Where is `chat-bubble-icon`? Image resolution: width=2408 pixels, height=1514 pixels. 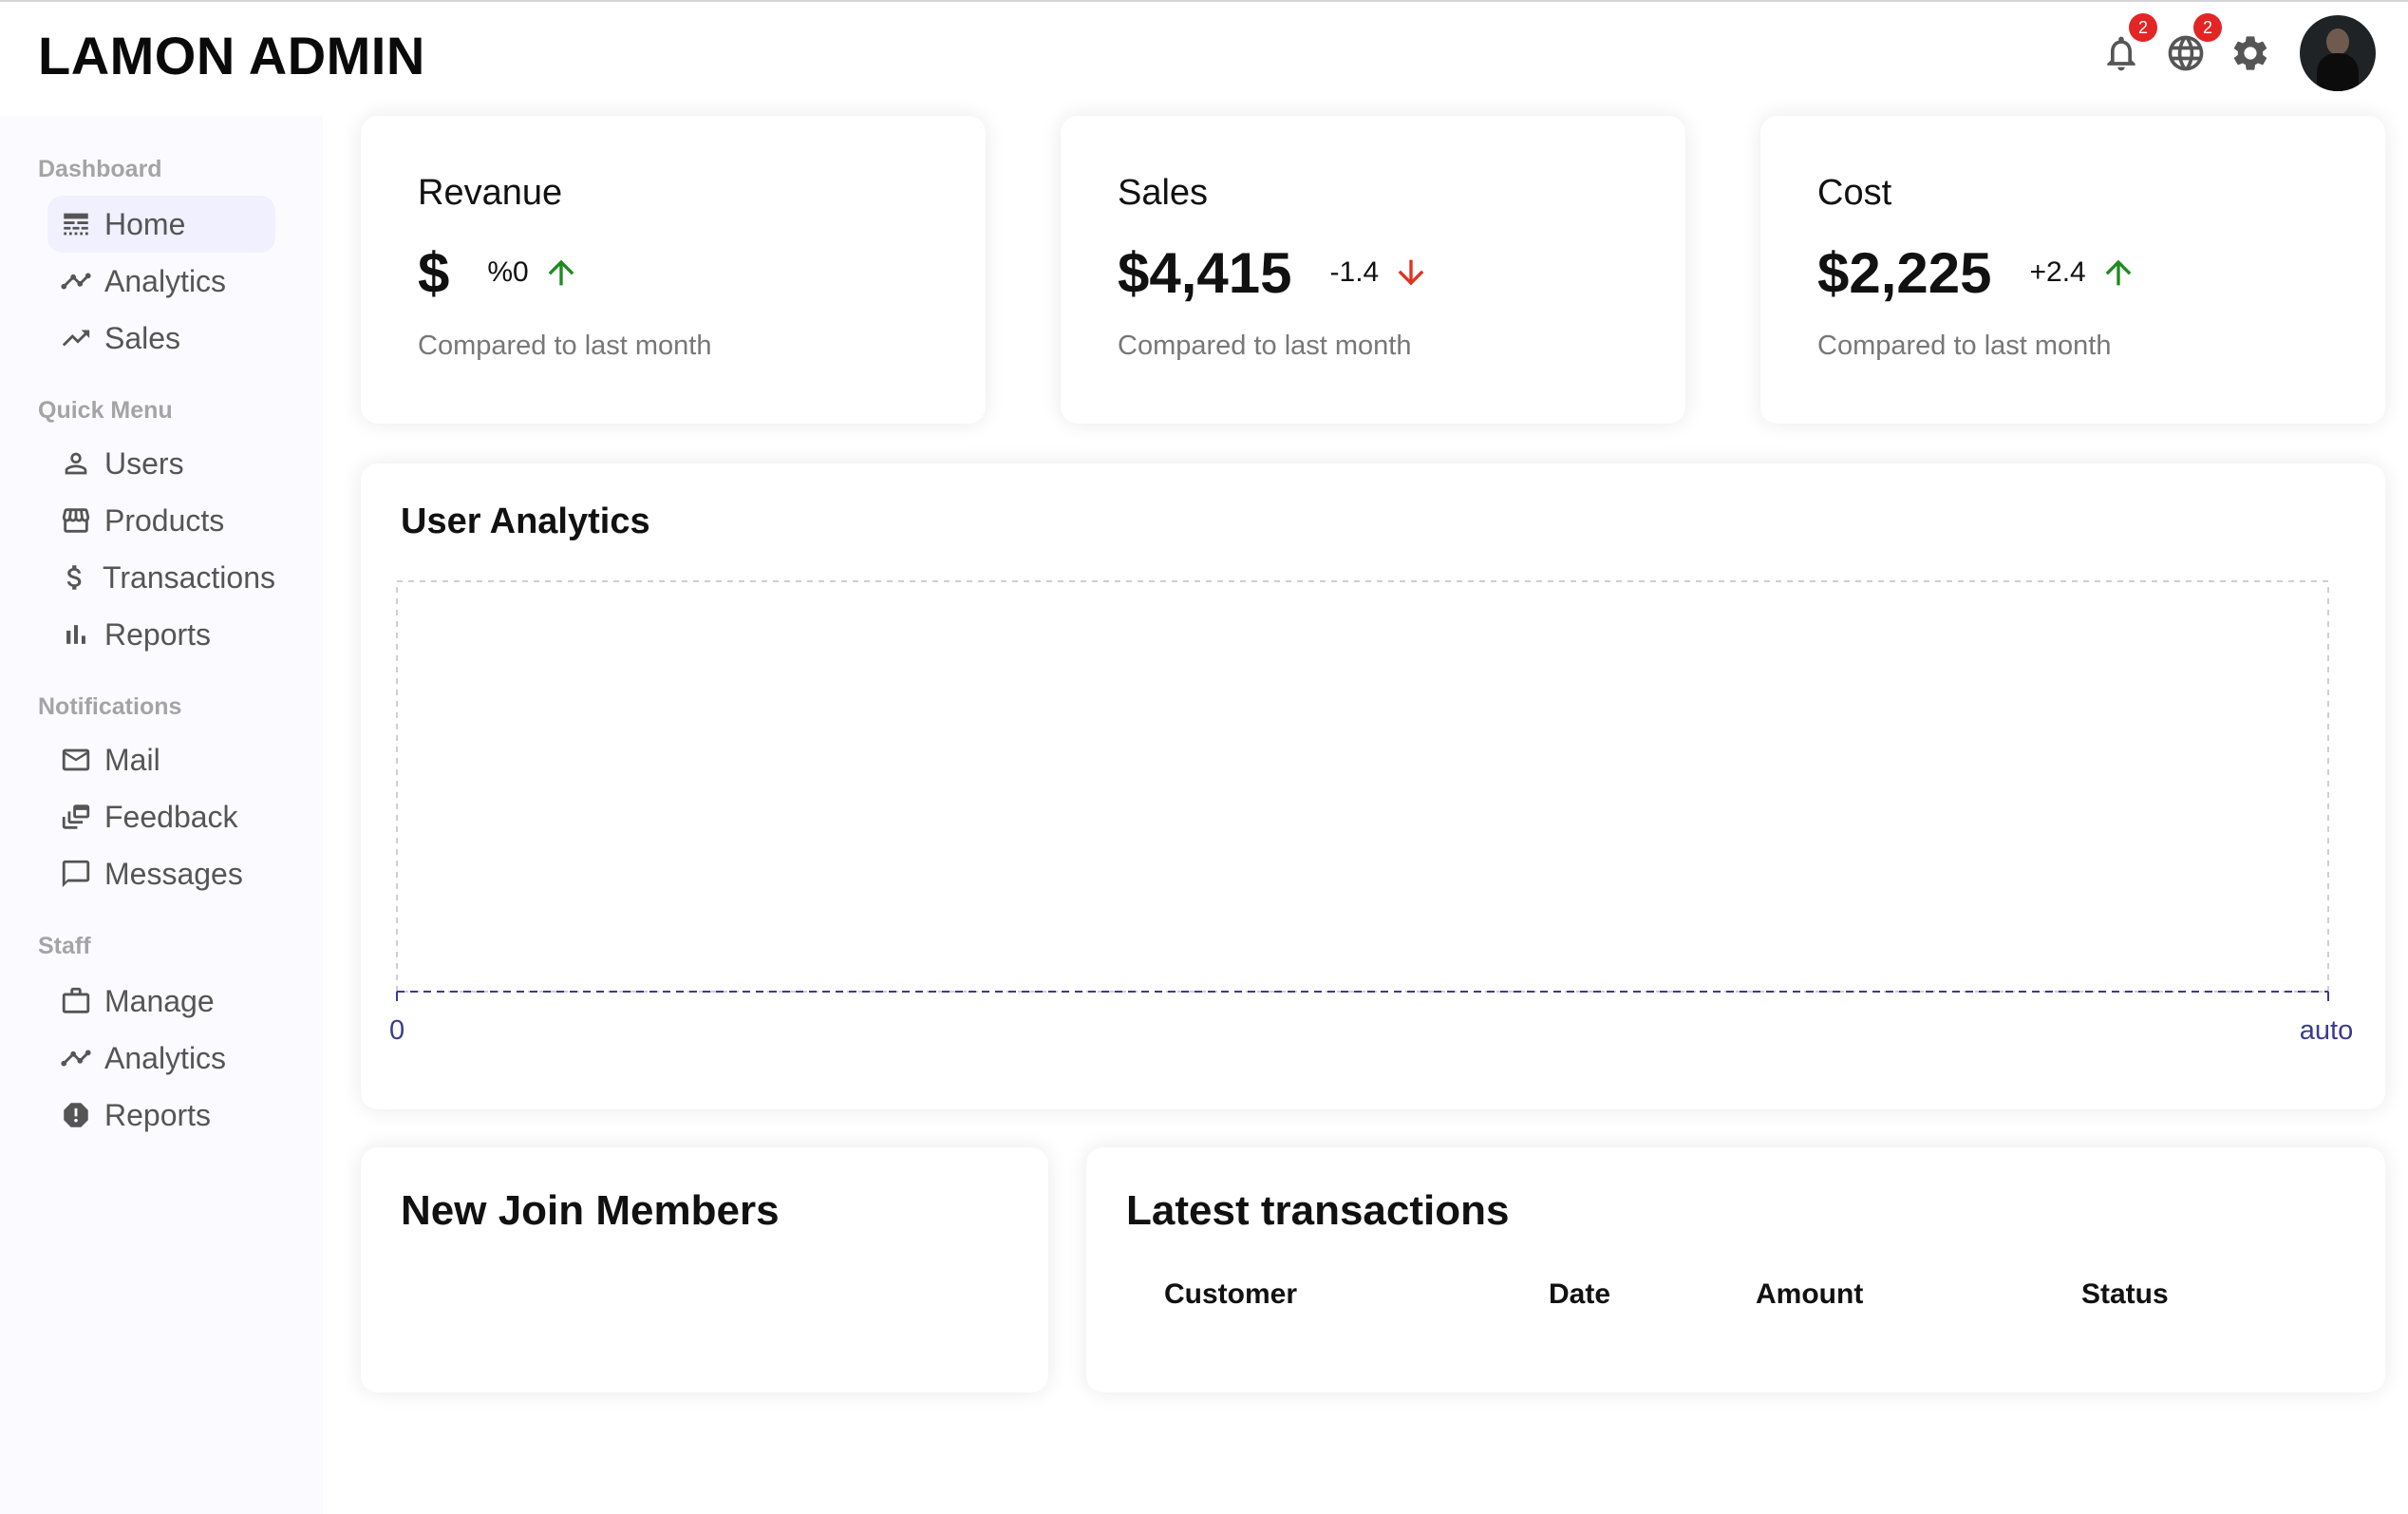 chat-bubble-icon is located at coordinates (76, 874).